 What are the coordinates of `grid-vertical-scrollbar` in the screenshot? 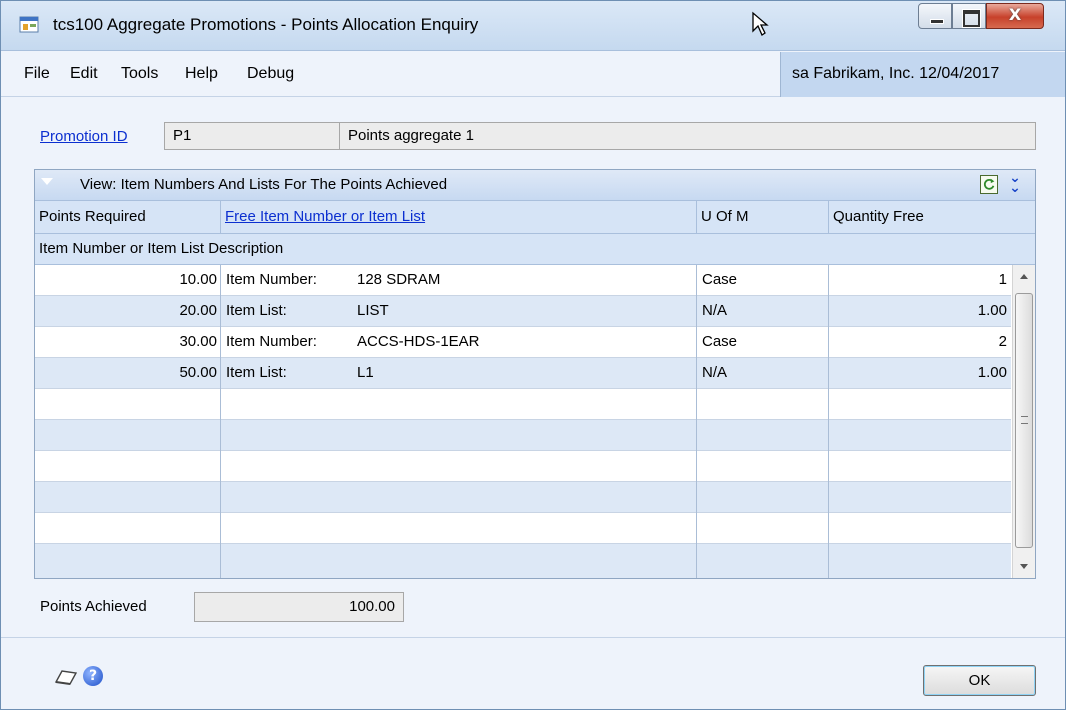 It's located at (1023, 421).